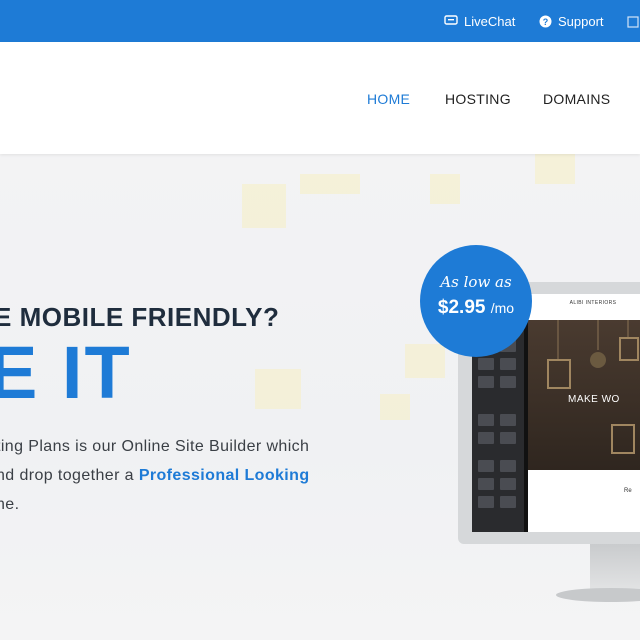 This screenshot has height=640, width=640. Describe the element at coordinates (581, 21) in the screenshot. I see `support-label: Support` at that location.